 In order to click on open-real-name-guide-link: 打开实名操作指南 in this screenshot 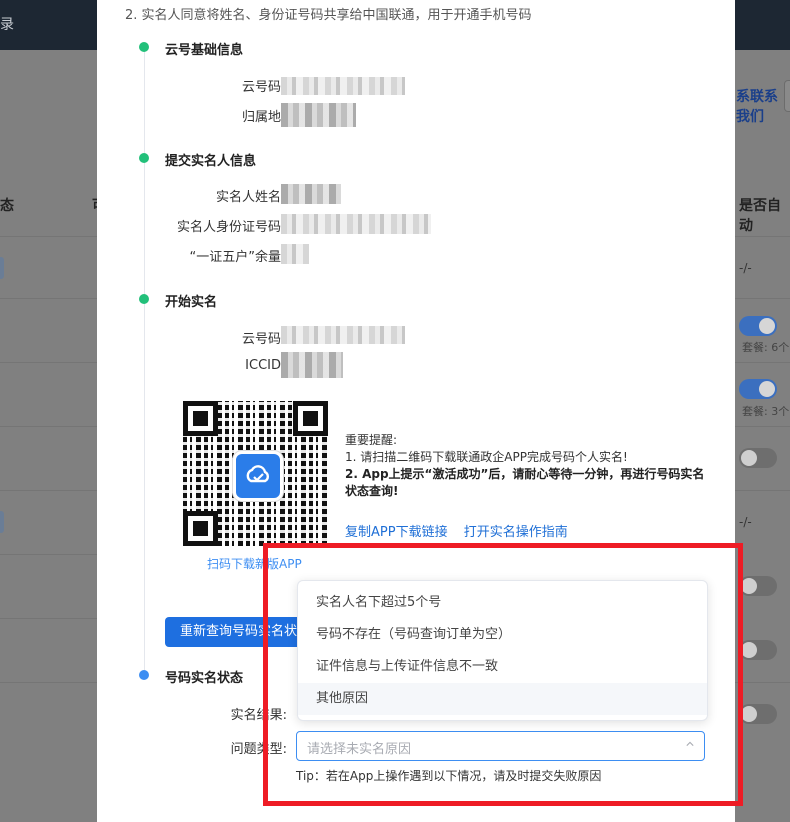, I will do `click(516, 532)`.